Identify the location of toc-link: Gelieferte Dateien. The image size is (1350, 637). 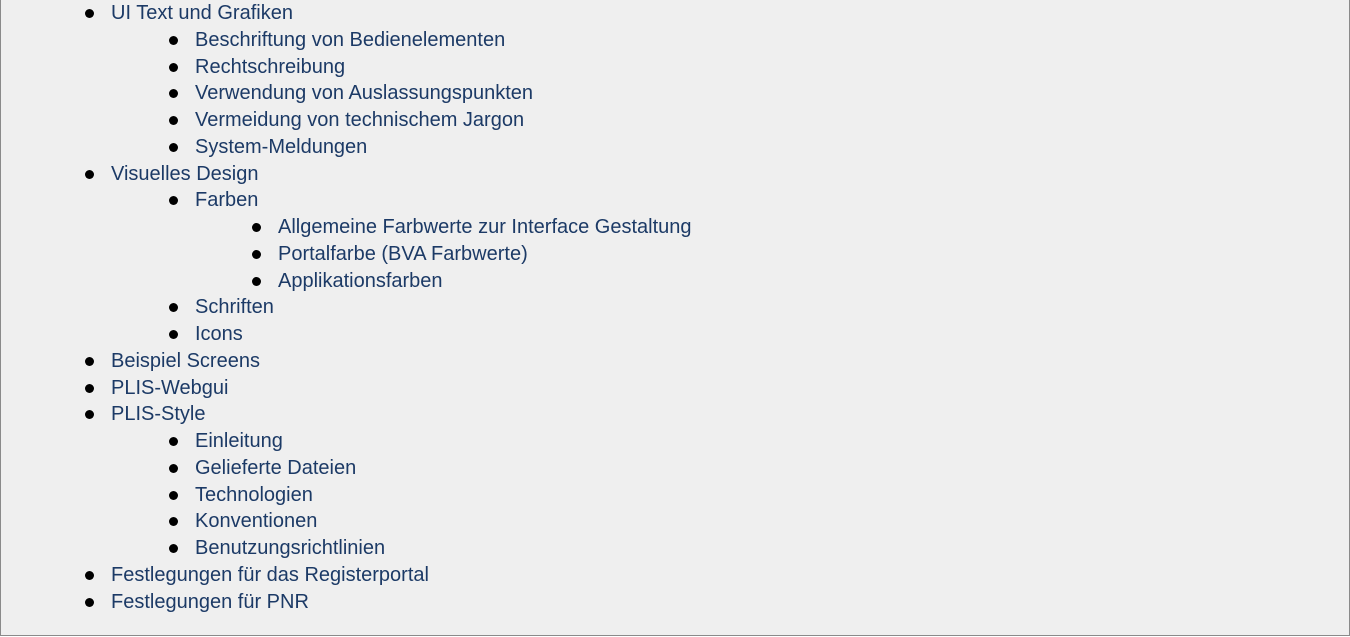
(275, 468).